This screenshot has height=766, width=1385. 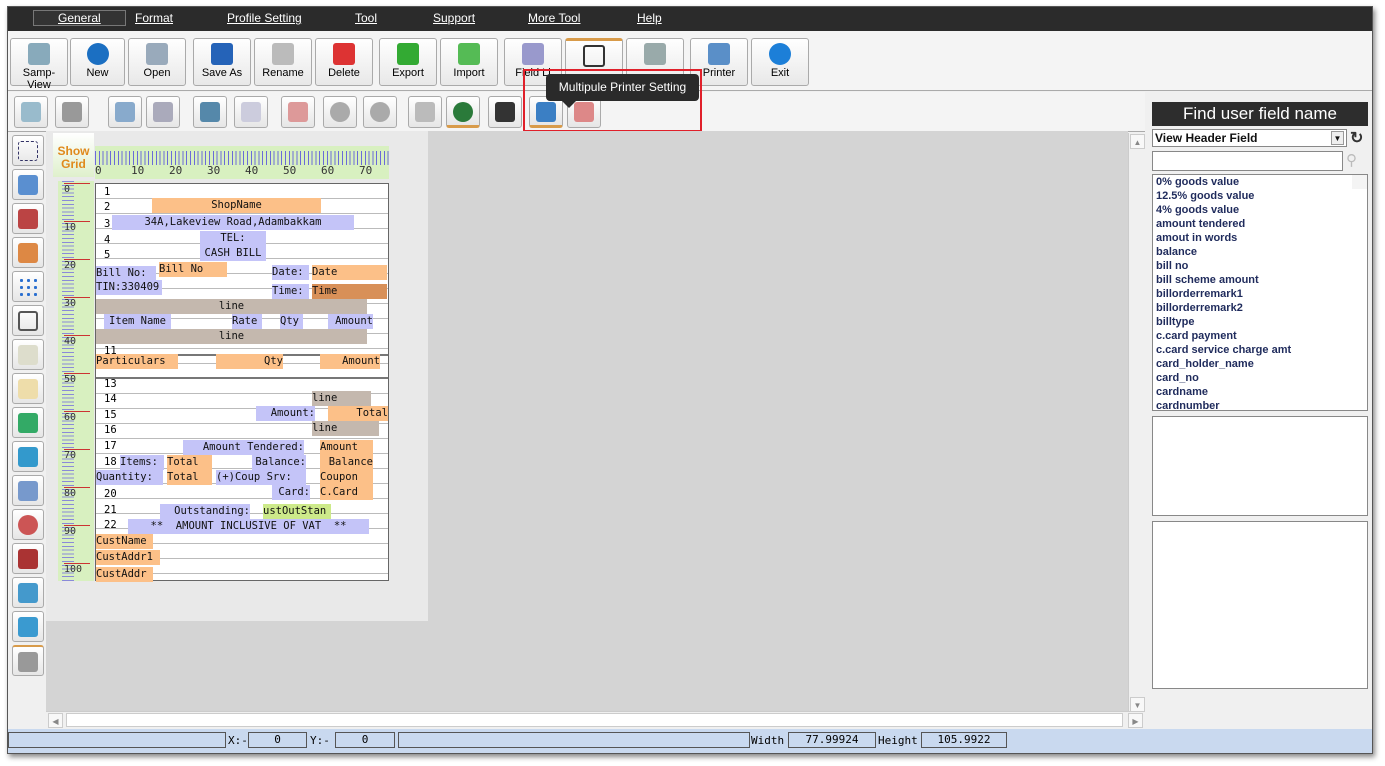 What do you see at coordinates (157, 62) in the screenshot?
I see `open-button: Open` at bounding box center [157, 62].